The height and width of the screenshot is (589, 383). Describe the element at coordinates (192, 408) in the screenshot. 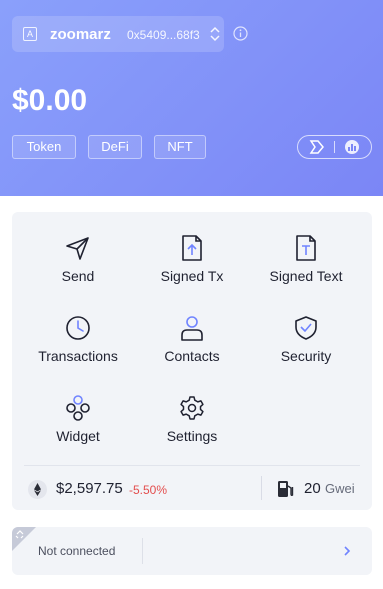

I see `settings-gear-icon` at that location.